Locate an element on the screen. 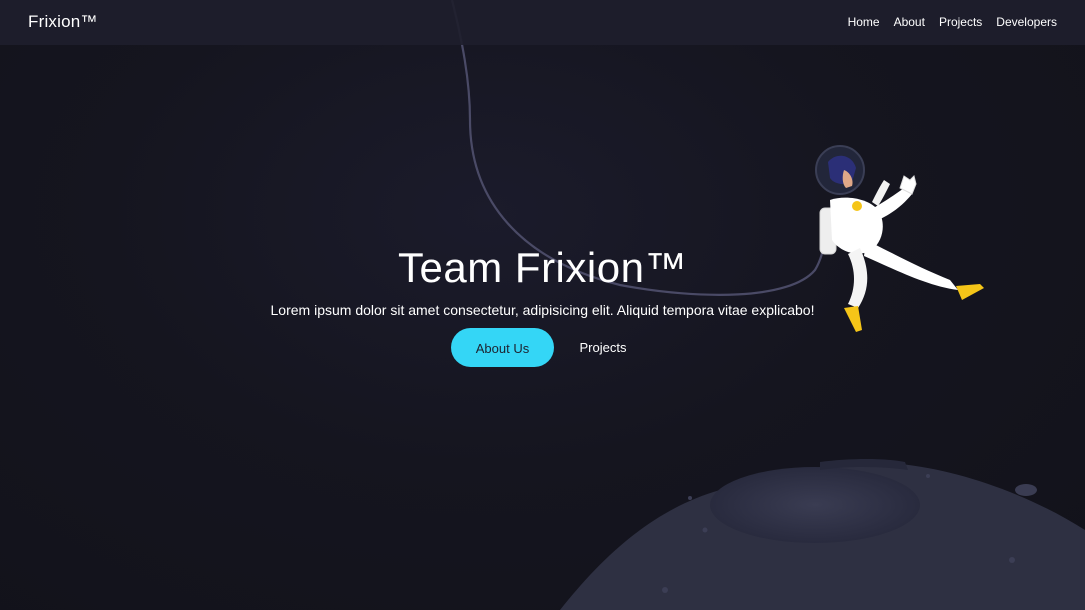  projects-button: Projects is located at coordinates (603, 347).